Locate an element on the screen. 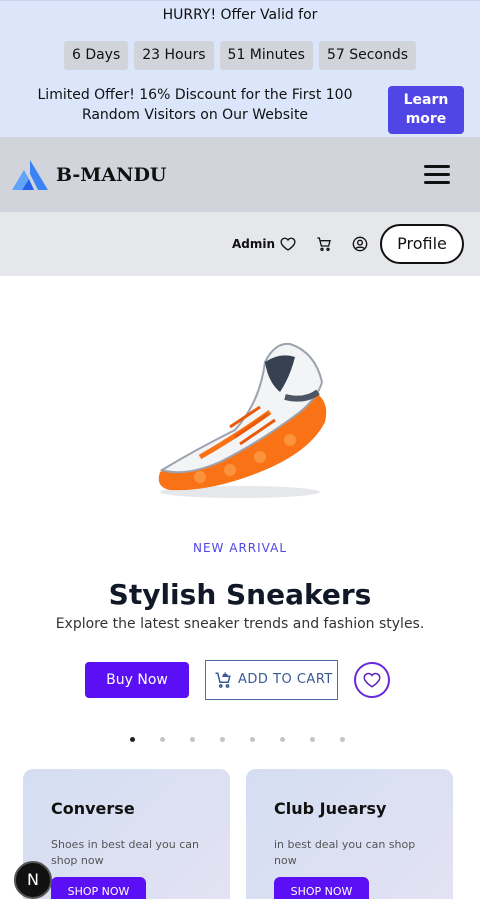 This screenshot has width=480, height=899. carousel-dots is located at coordinates (237, 739).